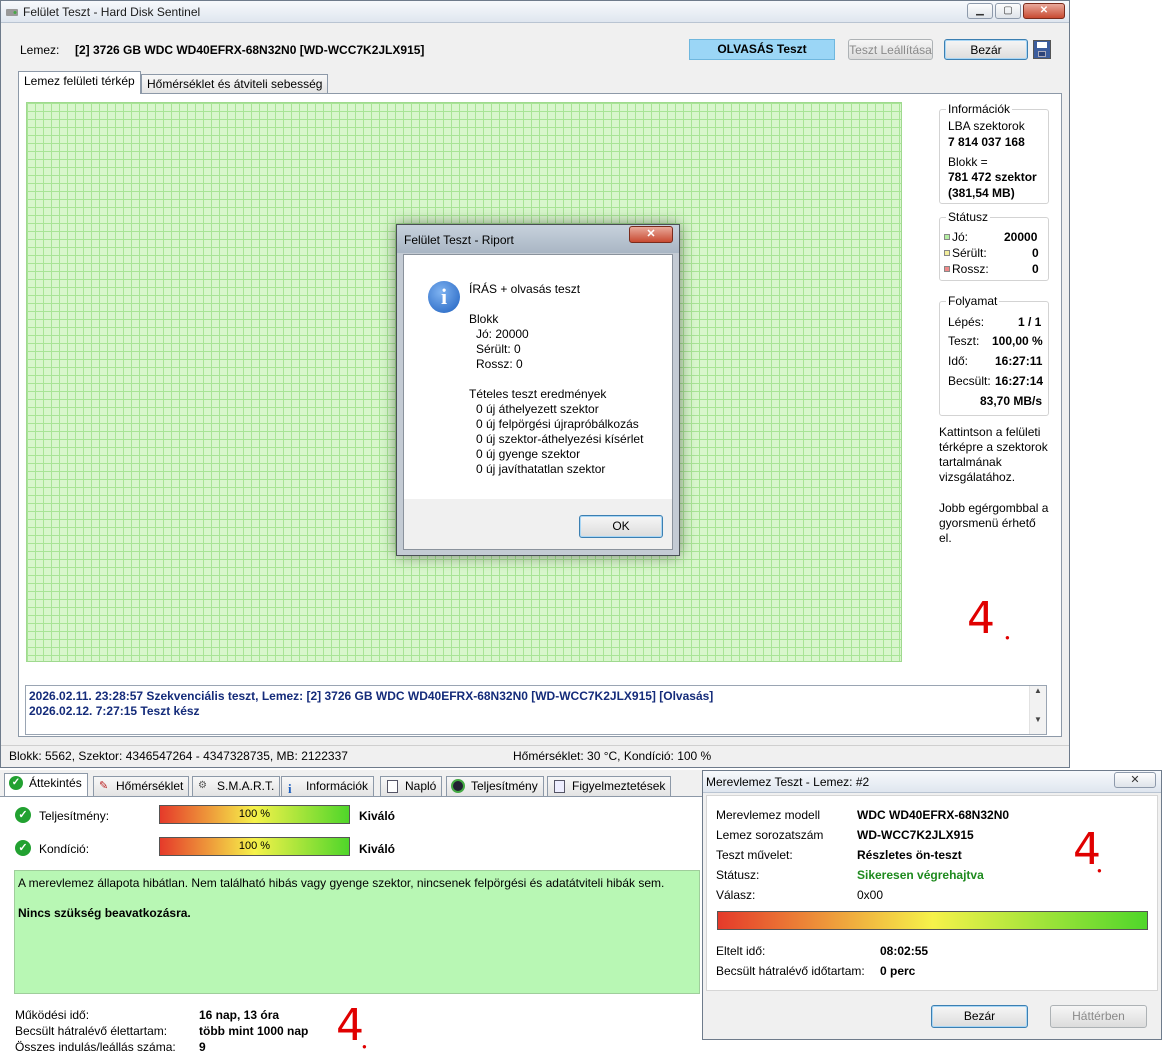  I want to click on block-size: (381,54 MB), so click(981, 193).